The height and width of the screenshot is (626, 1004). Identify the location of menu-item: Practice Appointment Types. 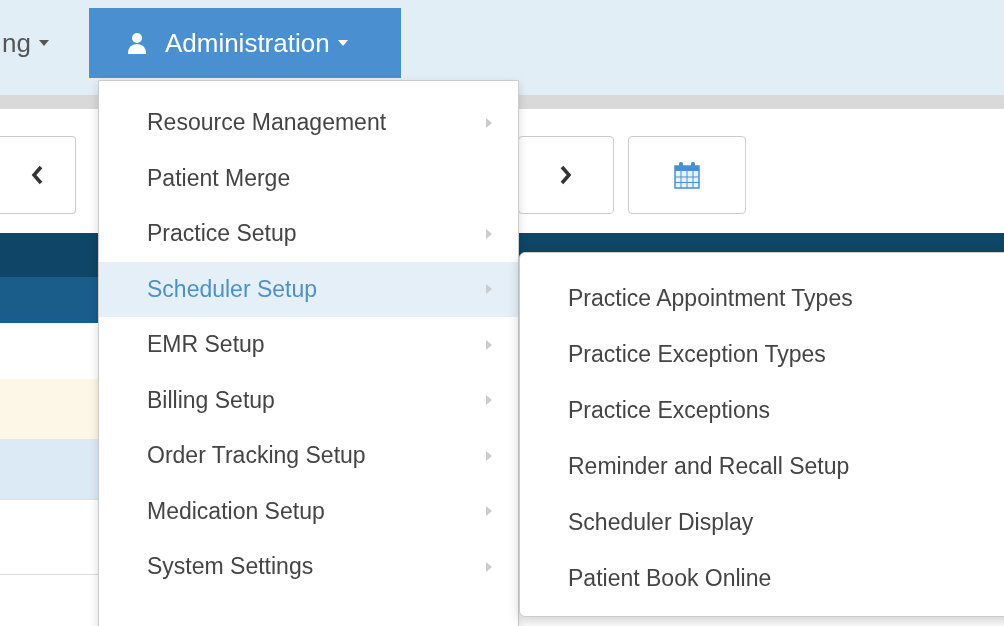
(762, 298).